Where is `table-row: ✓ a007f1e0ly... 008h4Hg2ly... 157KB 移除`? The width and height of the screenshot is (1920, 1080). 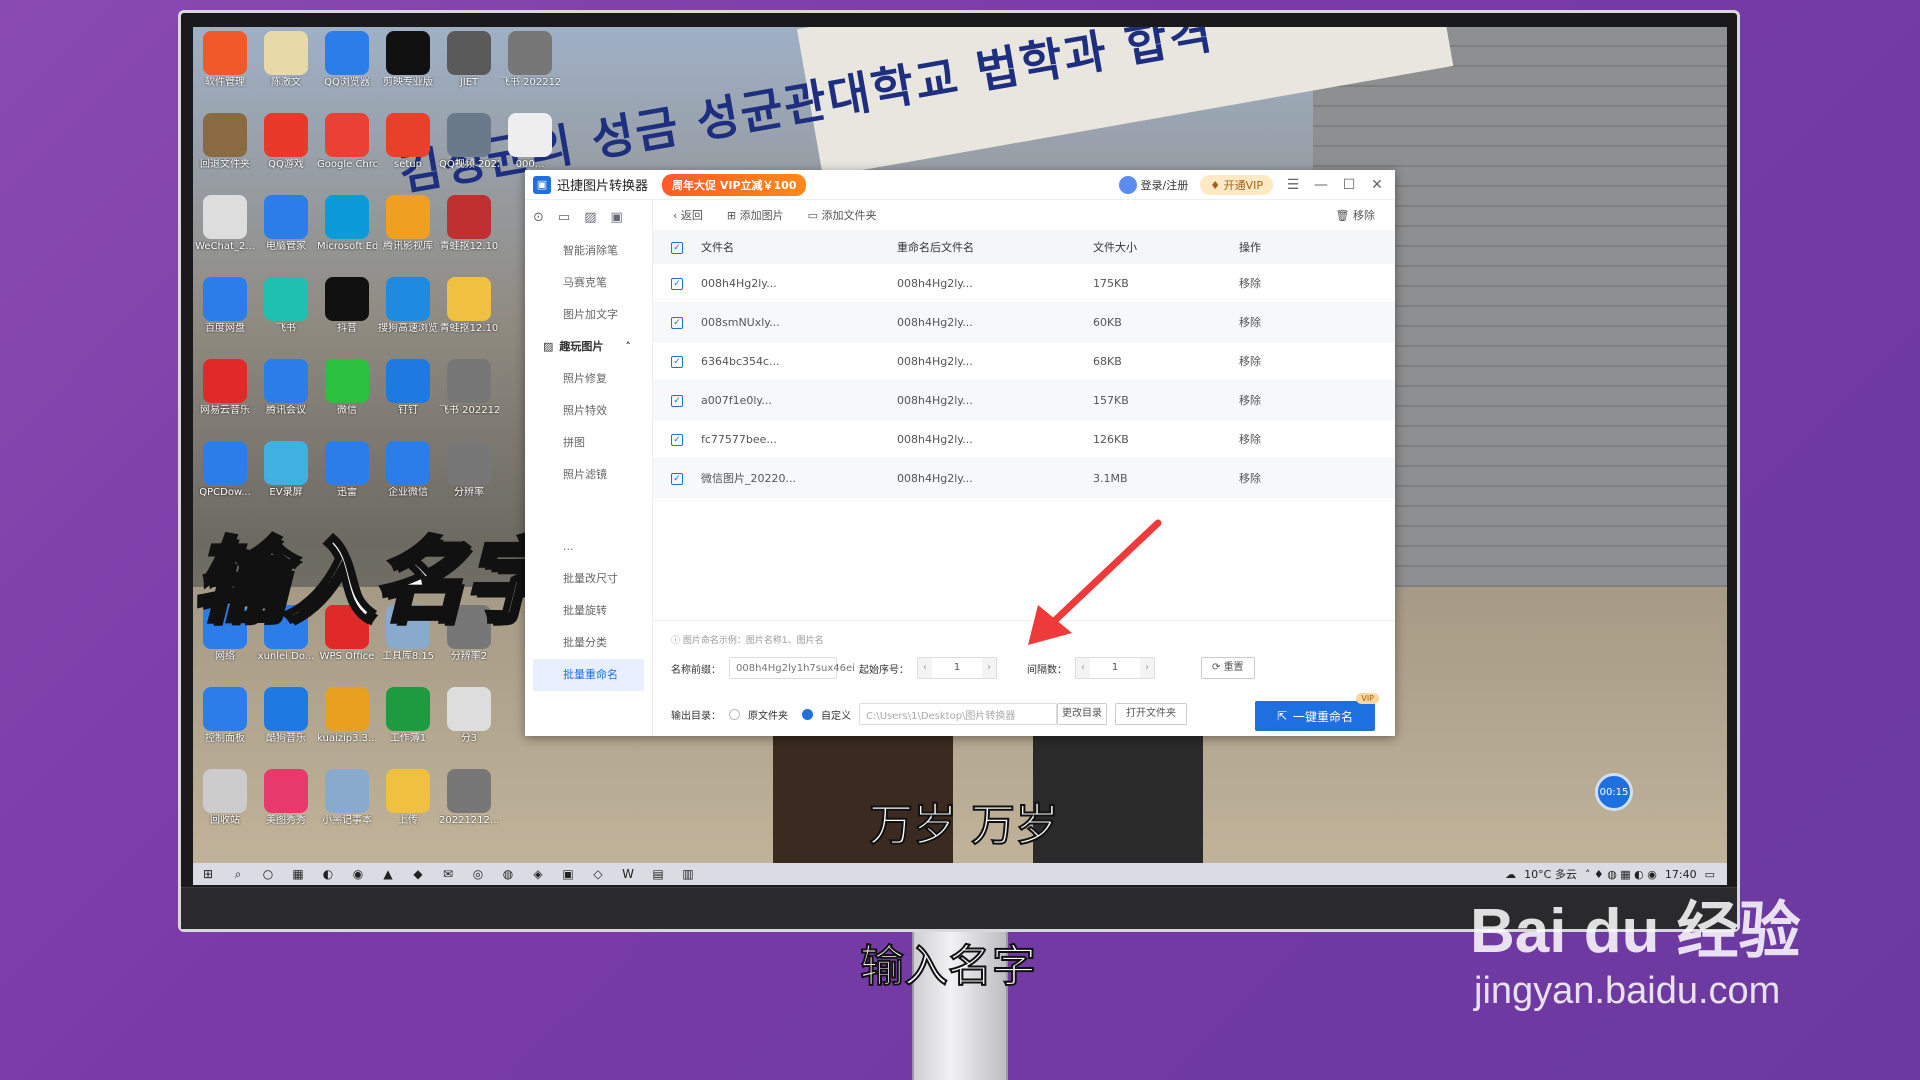 table-row: ✓ a007f1e0ly... 008h4Hg2ly... 157KB 移除 is located at coordinates (1024, 400).